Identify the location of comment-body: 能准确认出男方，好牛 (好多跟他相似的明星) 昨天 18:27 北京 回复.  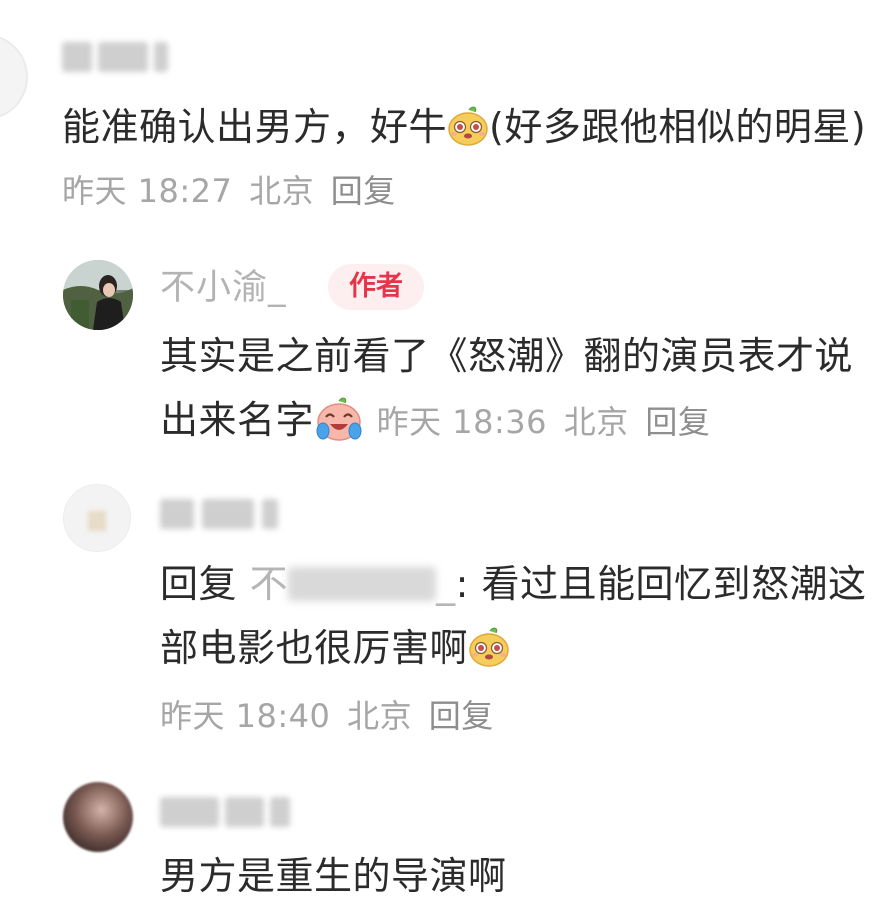
(471, 159).